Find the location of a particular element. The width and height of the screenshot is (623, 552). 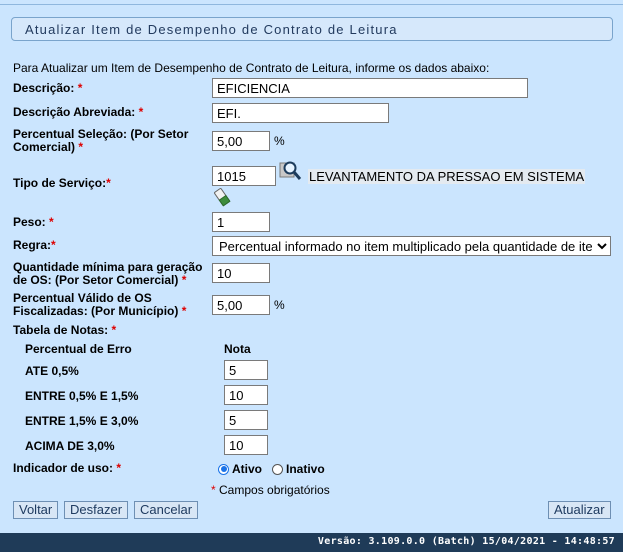

radio-checked-icon is located at coordinates (223, 469).